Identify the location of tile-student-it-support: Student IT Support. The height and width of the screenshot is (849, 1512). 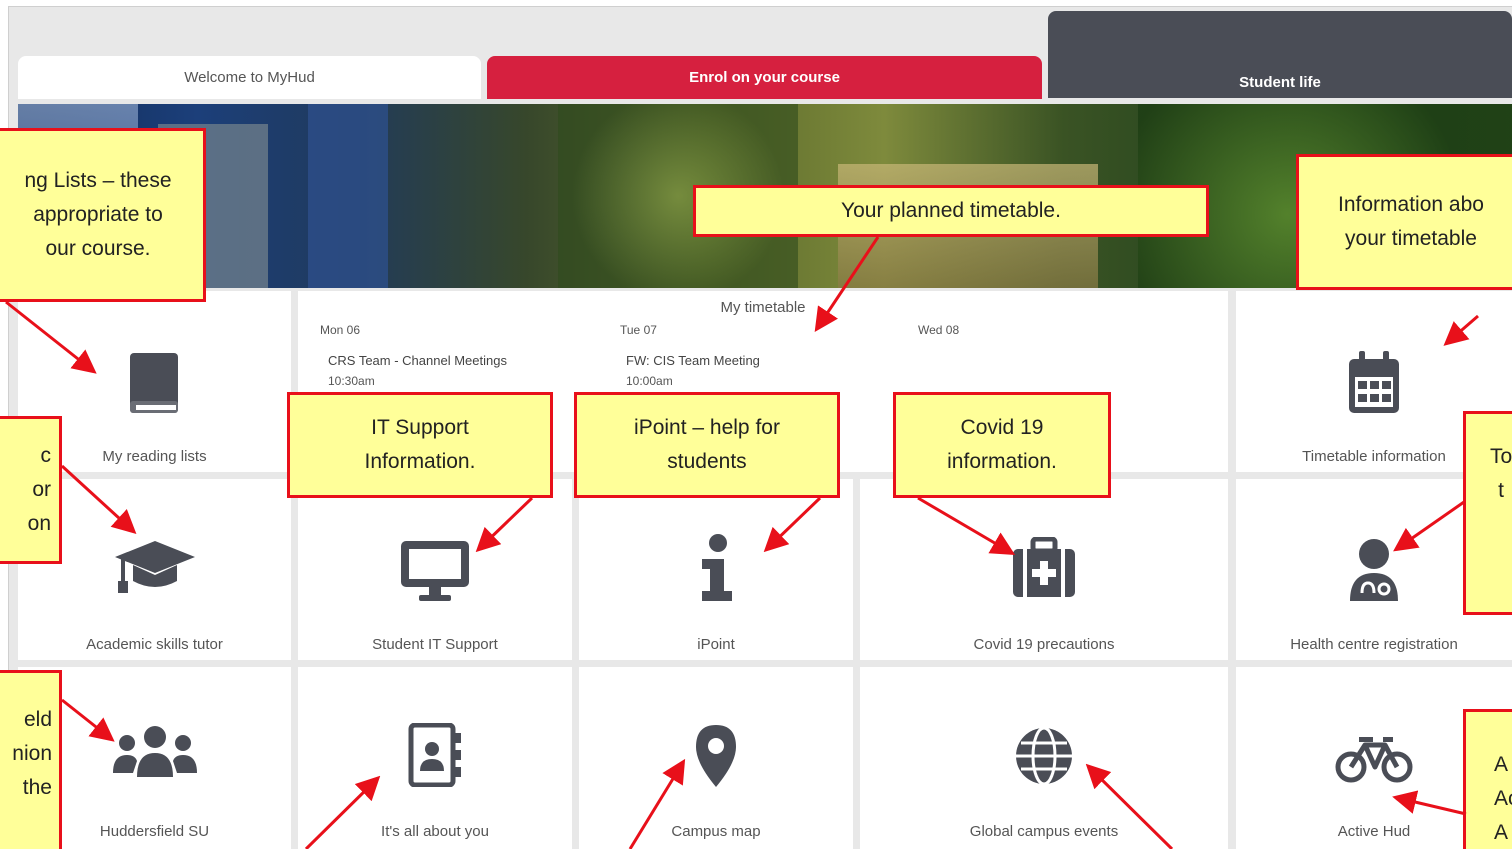
(435, 569).